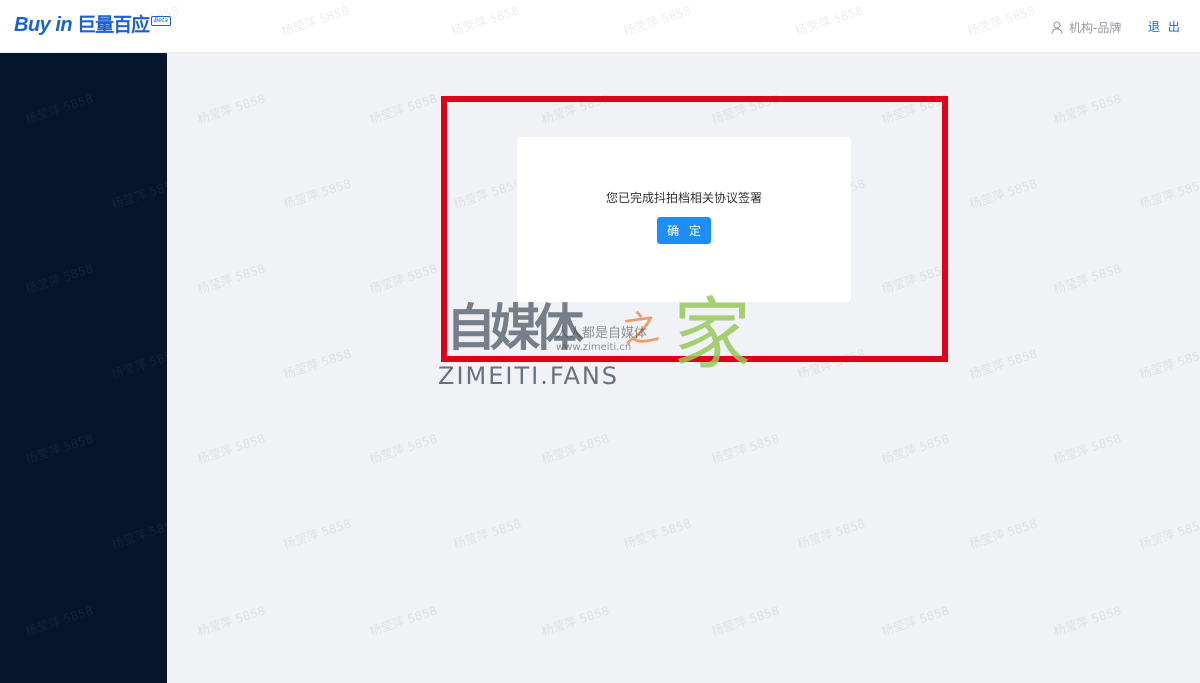 This screenshot has height=683, width=1200. What do you see at coordinates (1095, 28) in the screenshot?
I see `account-name: 机构-品牌` at bounding box center [1095, 28].